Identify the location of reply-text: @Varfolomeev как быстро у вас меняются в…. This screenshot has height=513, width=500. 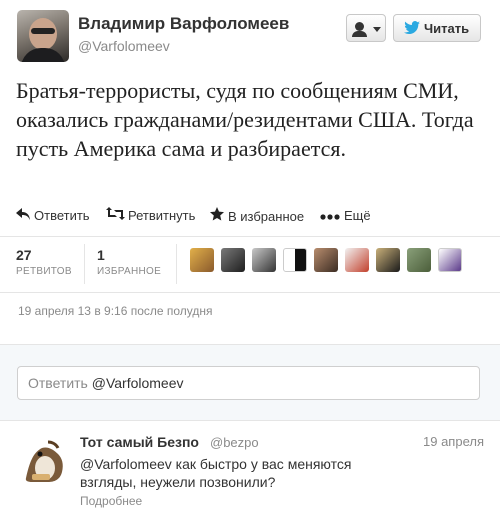
(216, 473).